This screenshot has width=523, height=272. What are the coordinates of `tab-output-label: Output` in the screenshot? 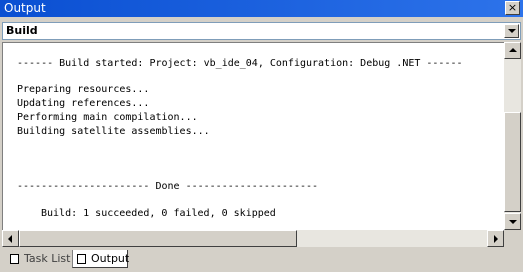 It's located at (110, 258).